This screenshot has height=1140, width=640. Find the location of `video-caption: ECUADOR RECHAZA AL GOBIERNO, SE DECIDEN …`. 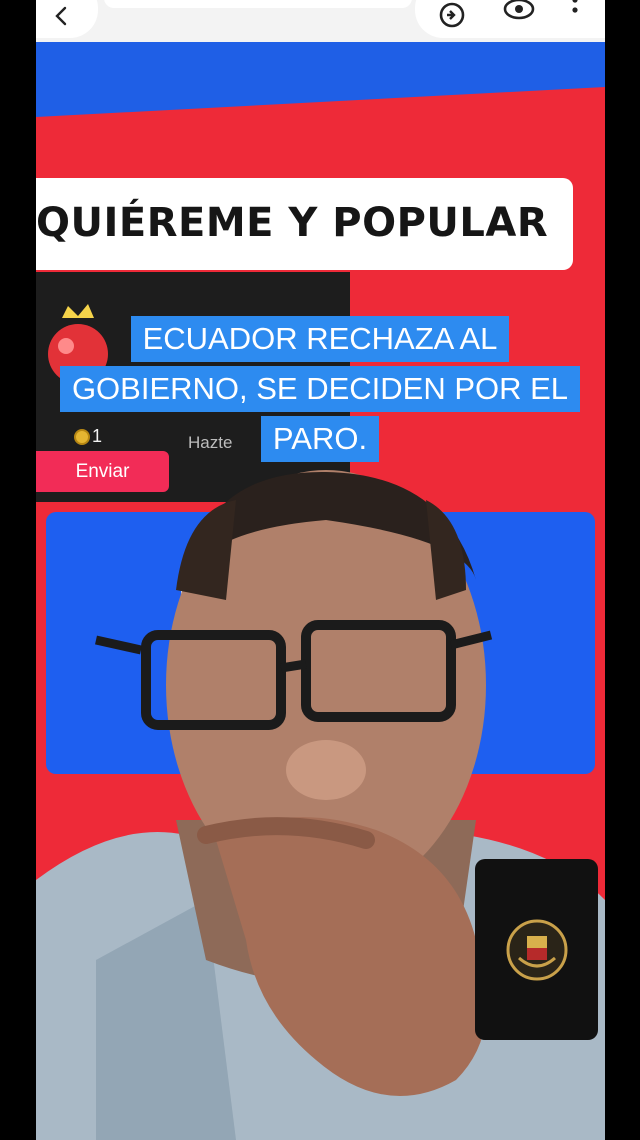

video-caption: ECUADOR RECHAZA AL GOBIERNO, SE DECIDEN … is located at coordinates (320, 391).